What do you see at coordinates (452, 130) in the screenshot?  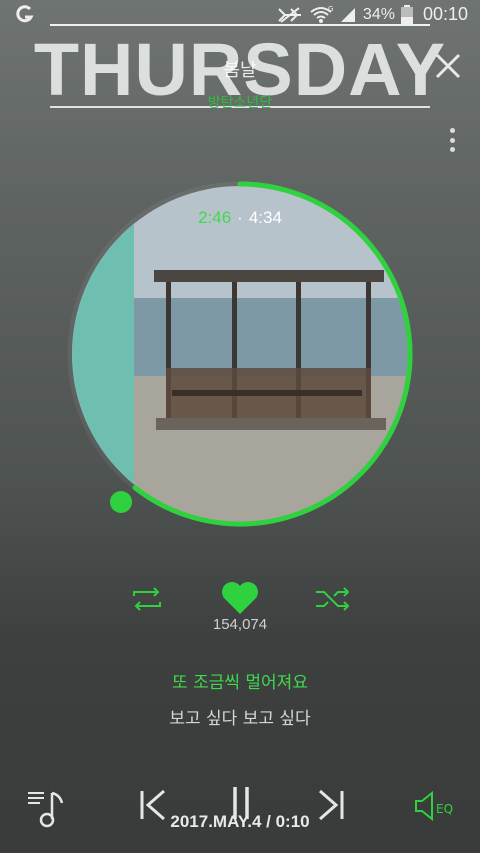 I see `more-vert-icon` at bounding box center [452, 130].